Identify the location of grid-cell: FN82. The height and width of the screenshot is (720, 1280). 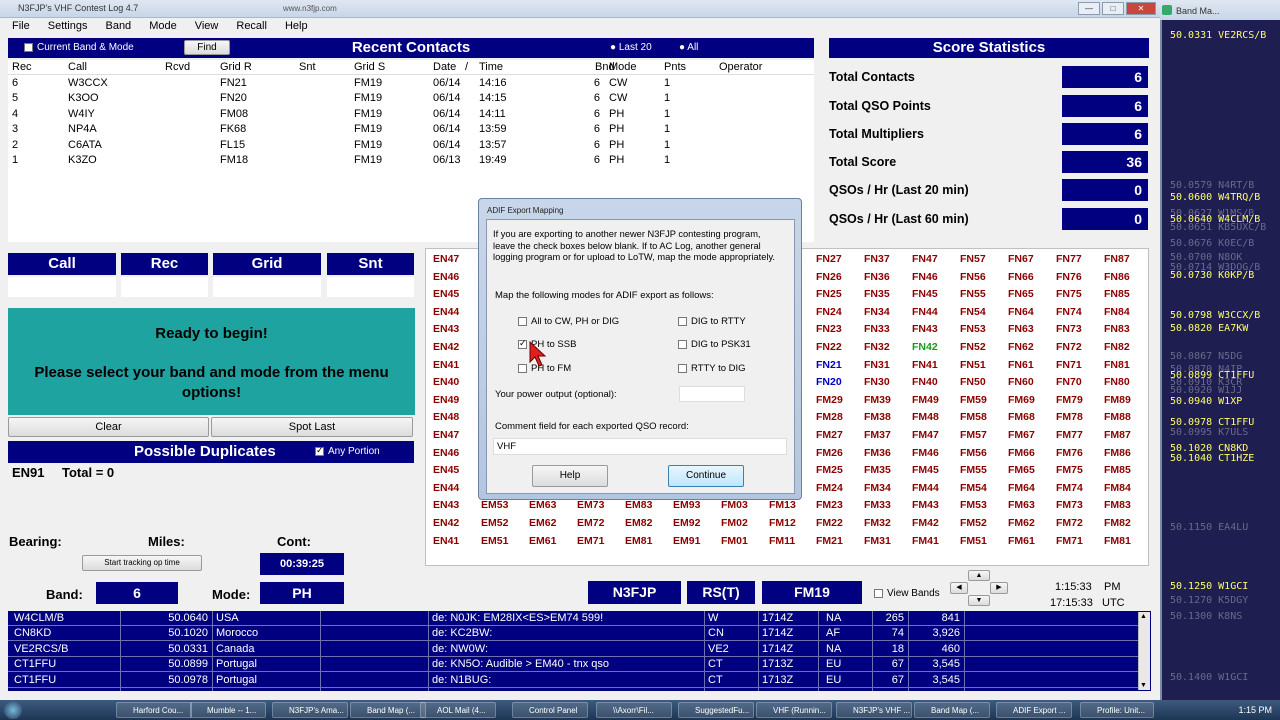
(1117, 347).